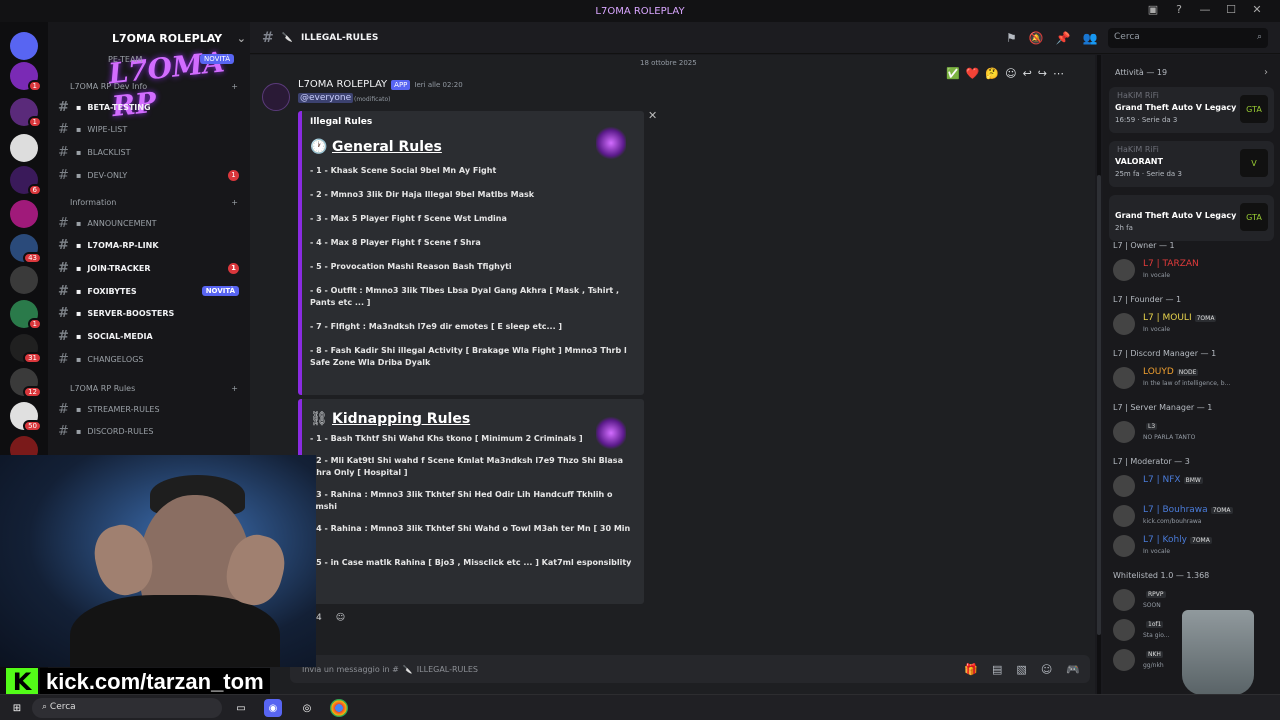 Image resolution: width=1280 pixels, height=720 pixels. What do you see at coordinates (1146, 120) in the screenshot?
I see `activity-detail: 16:59 · Serie da 3` at bounding box center [1146, 120].